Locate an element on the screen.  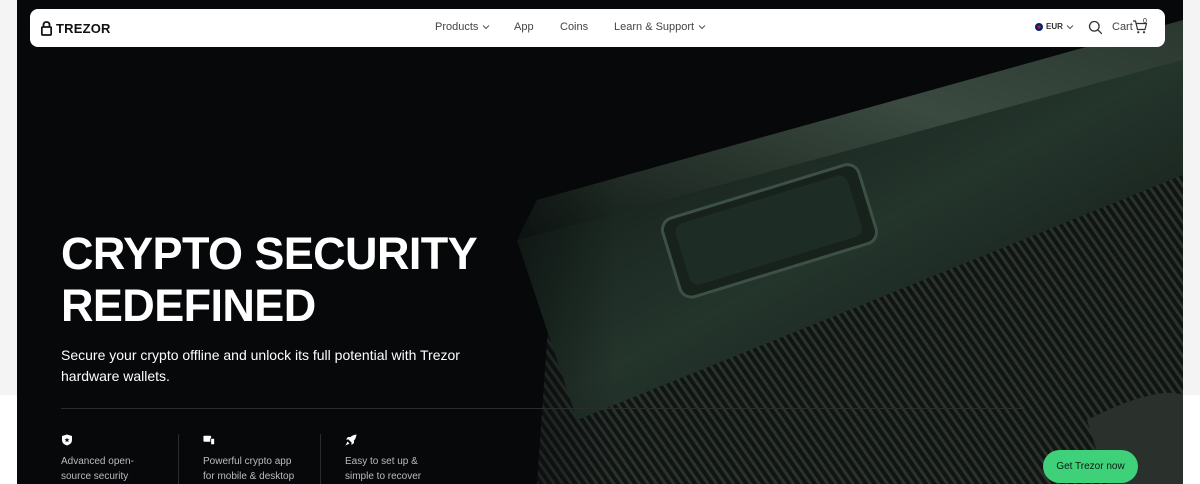
nav-app-label: App is located at coordinates (524, 27).